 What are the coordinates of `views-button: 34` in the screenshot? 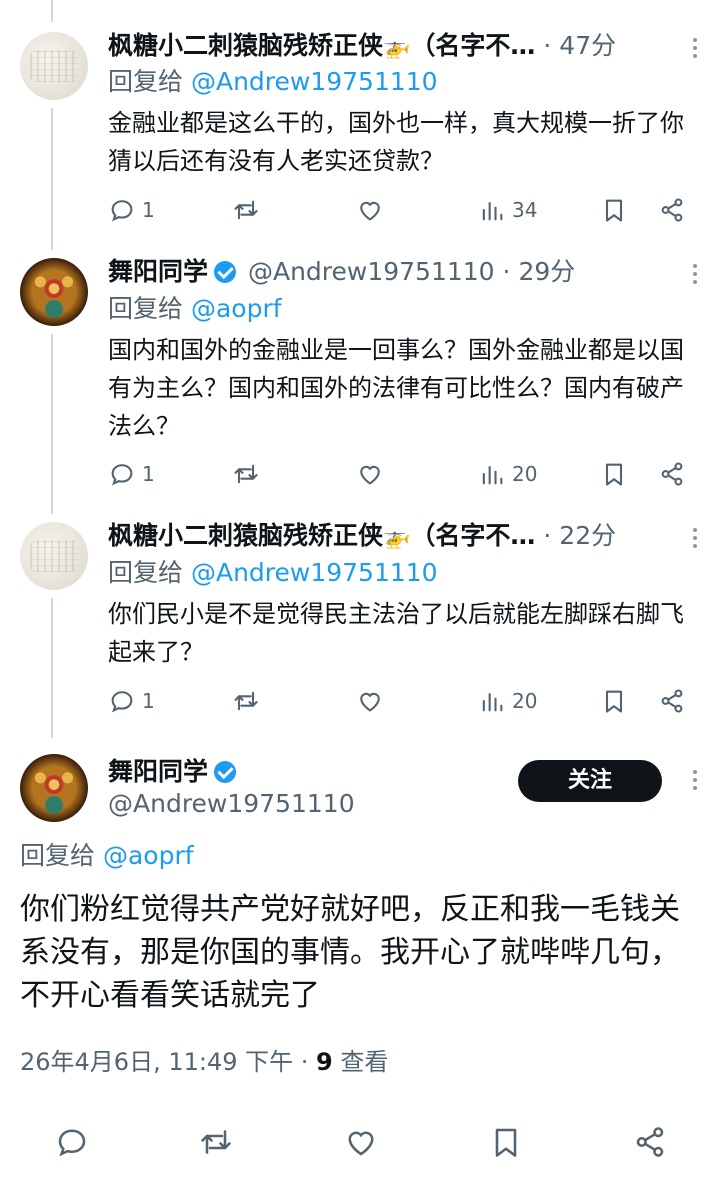 It's located at (507, 210).